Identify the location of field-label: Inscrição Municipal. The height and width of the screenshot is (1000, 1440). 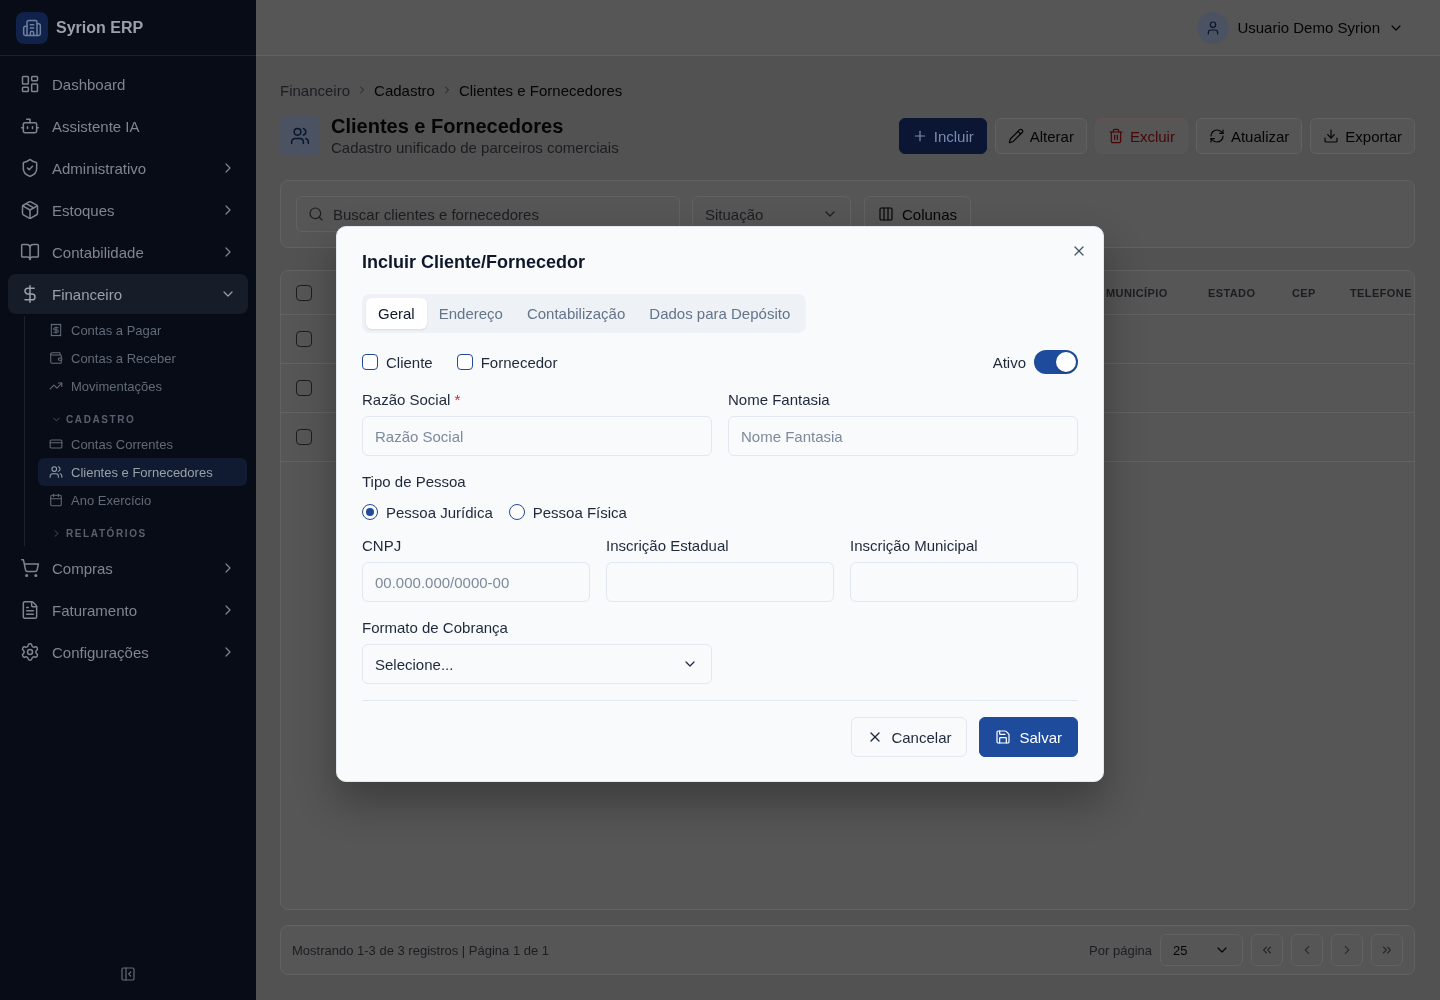
(914, 546).